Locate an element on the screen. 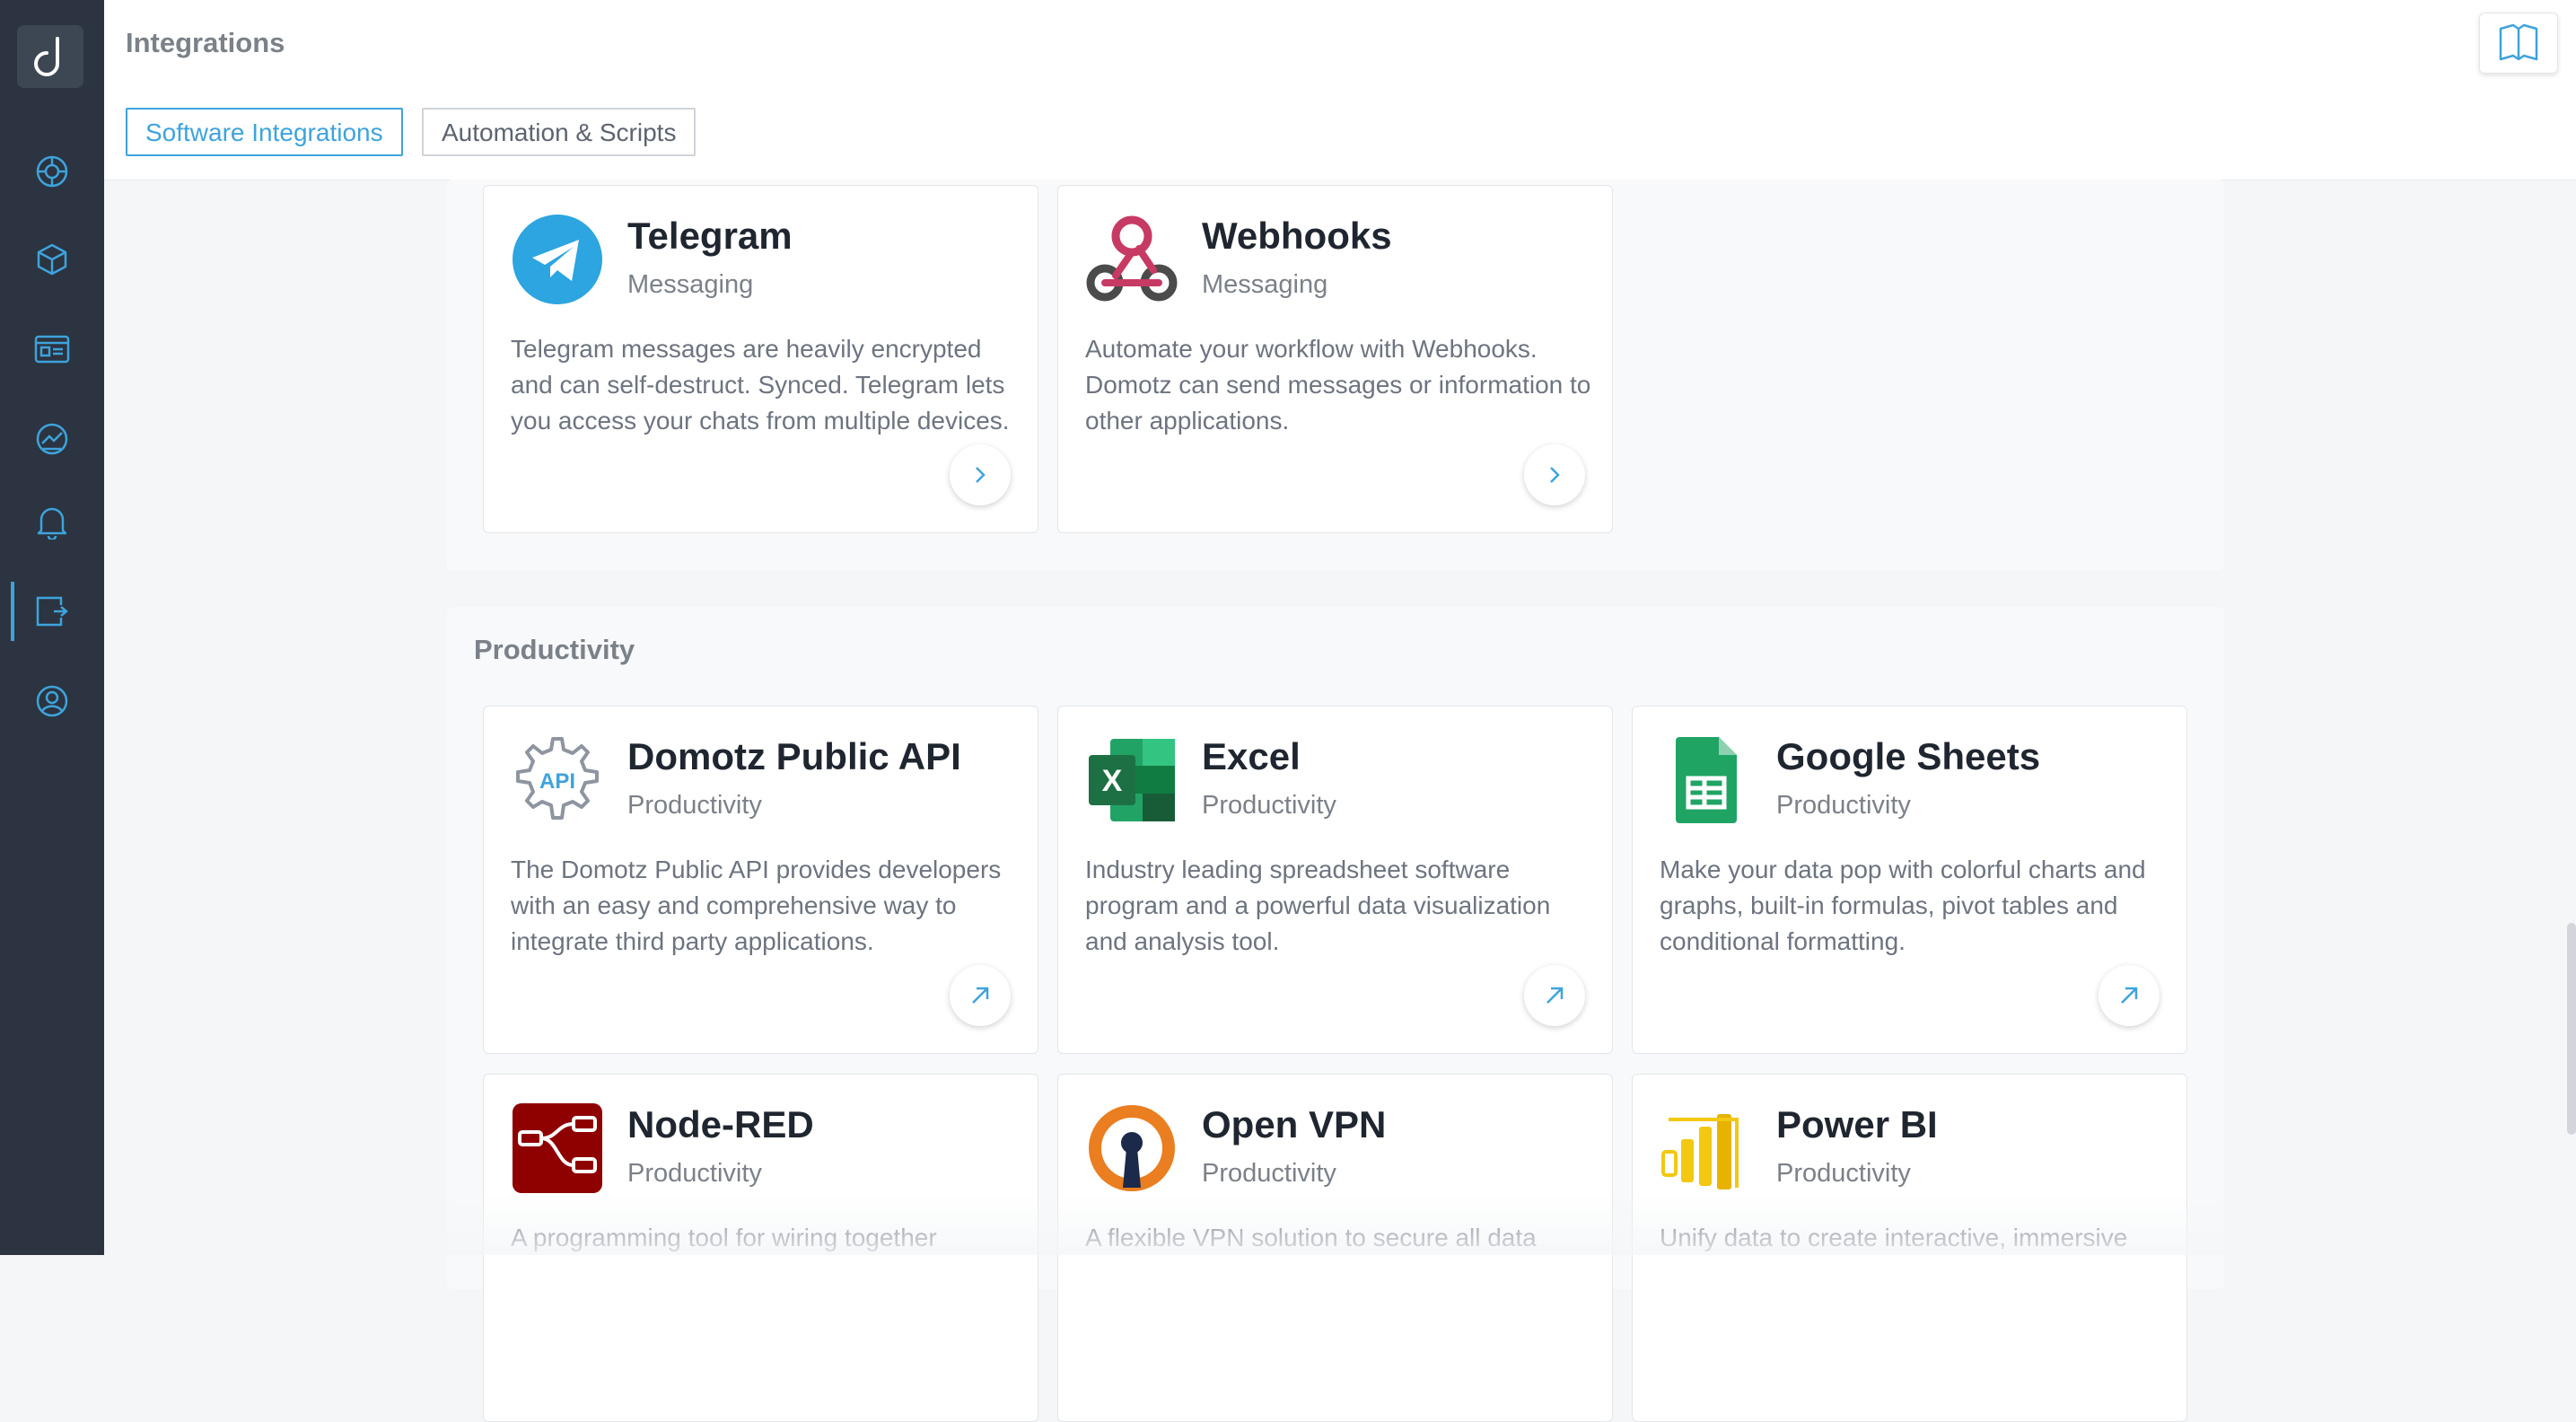 Image resolution: width=2576 pixels, height=1422 pixels. sidebar-item-dashboard is located at coordinates (52, 349).